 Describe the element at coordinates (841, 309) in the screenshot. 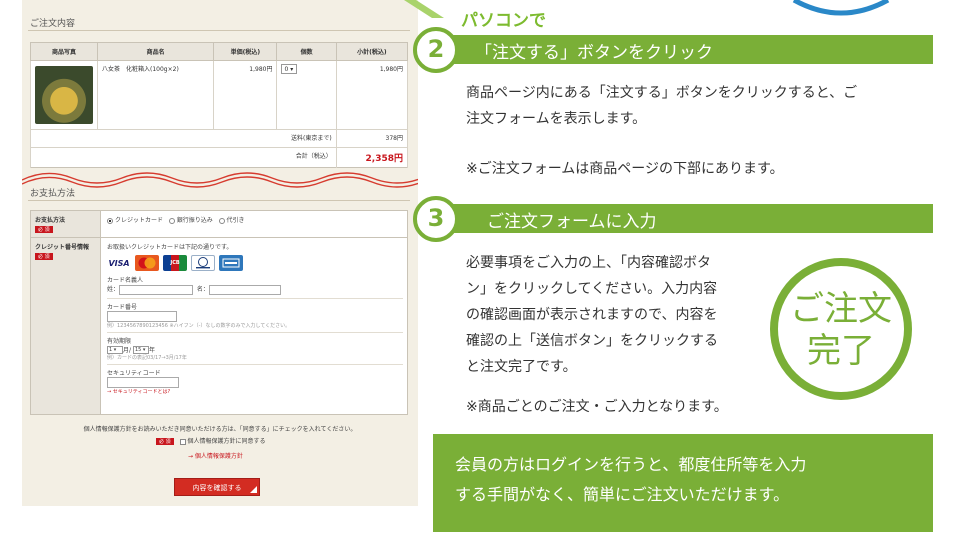

I see `badge-line: ご注文` at that location.